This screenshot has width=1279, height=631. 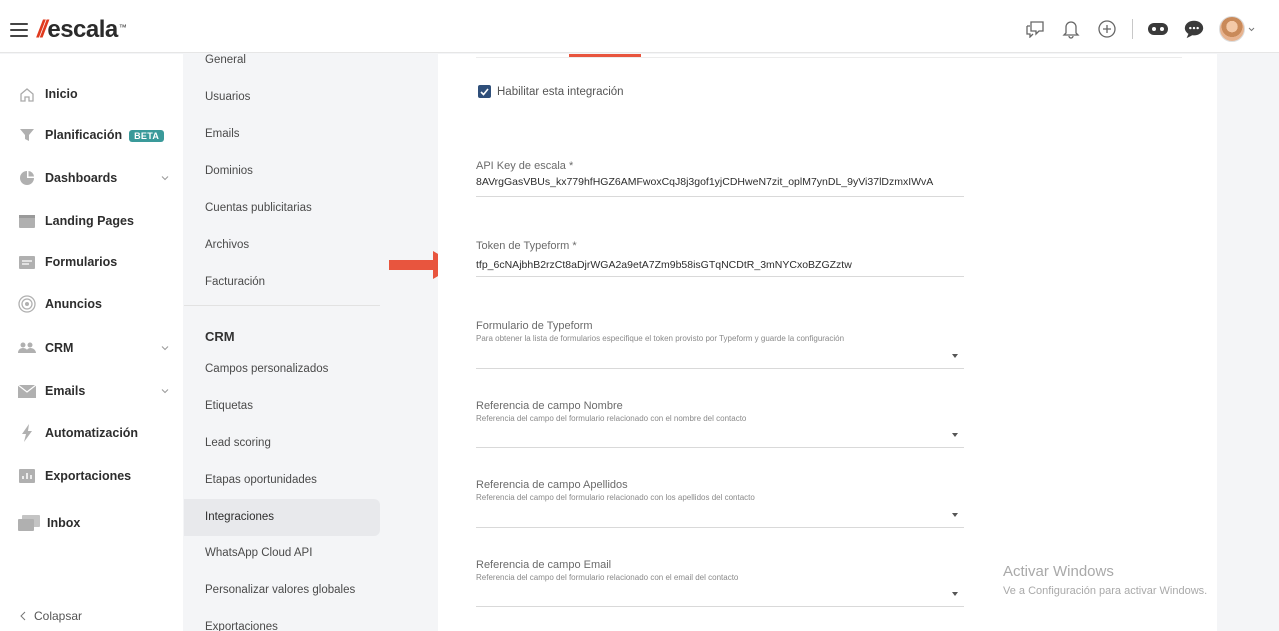 I want to click on brand-name: escala, so click(x=82, y=29).